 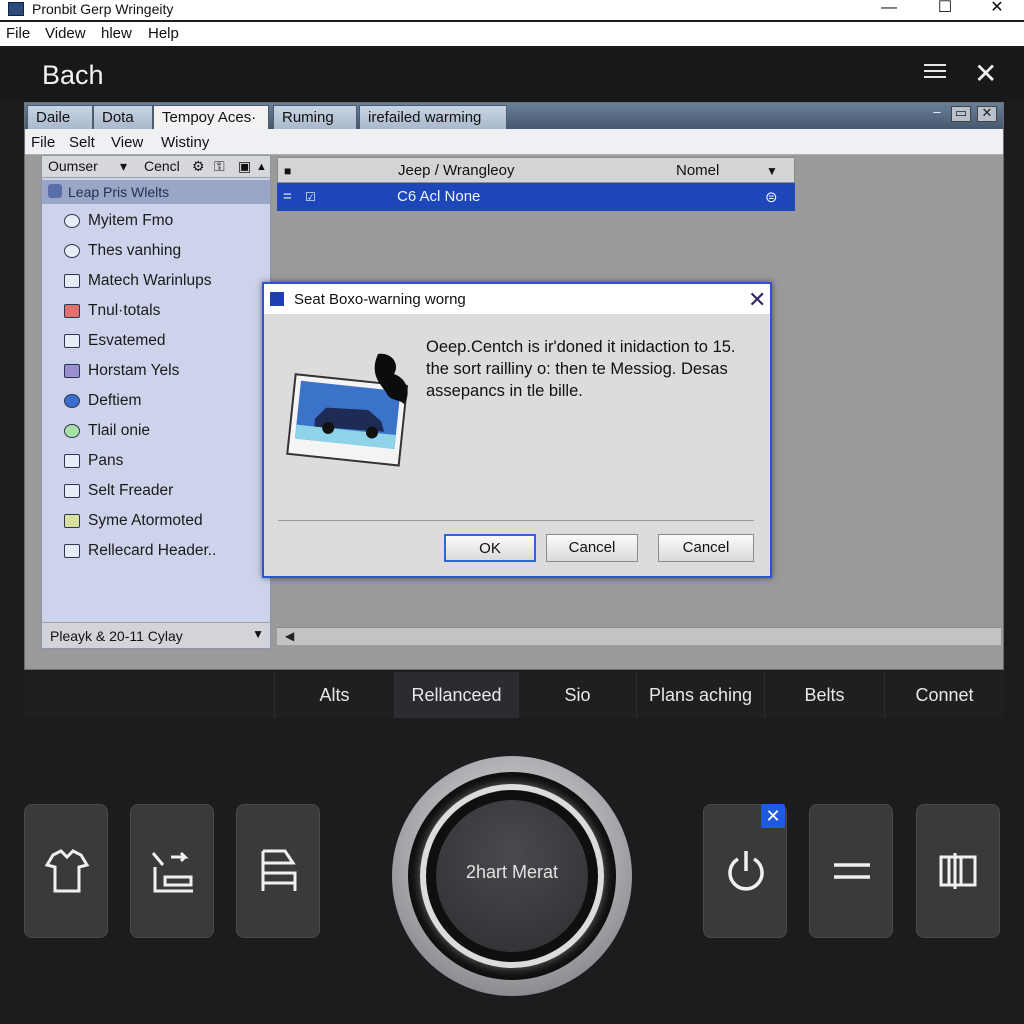 I want to click on door-icon, so click(x=958, y=871).